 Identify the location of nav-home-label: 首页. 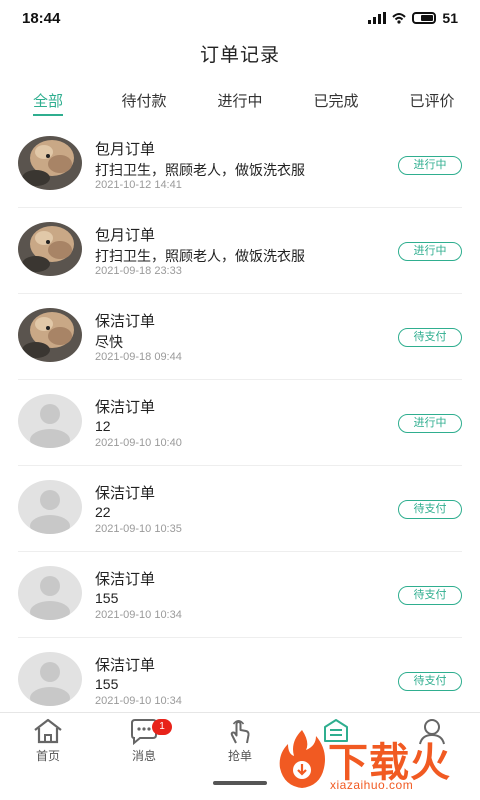
(47, 756).